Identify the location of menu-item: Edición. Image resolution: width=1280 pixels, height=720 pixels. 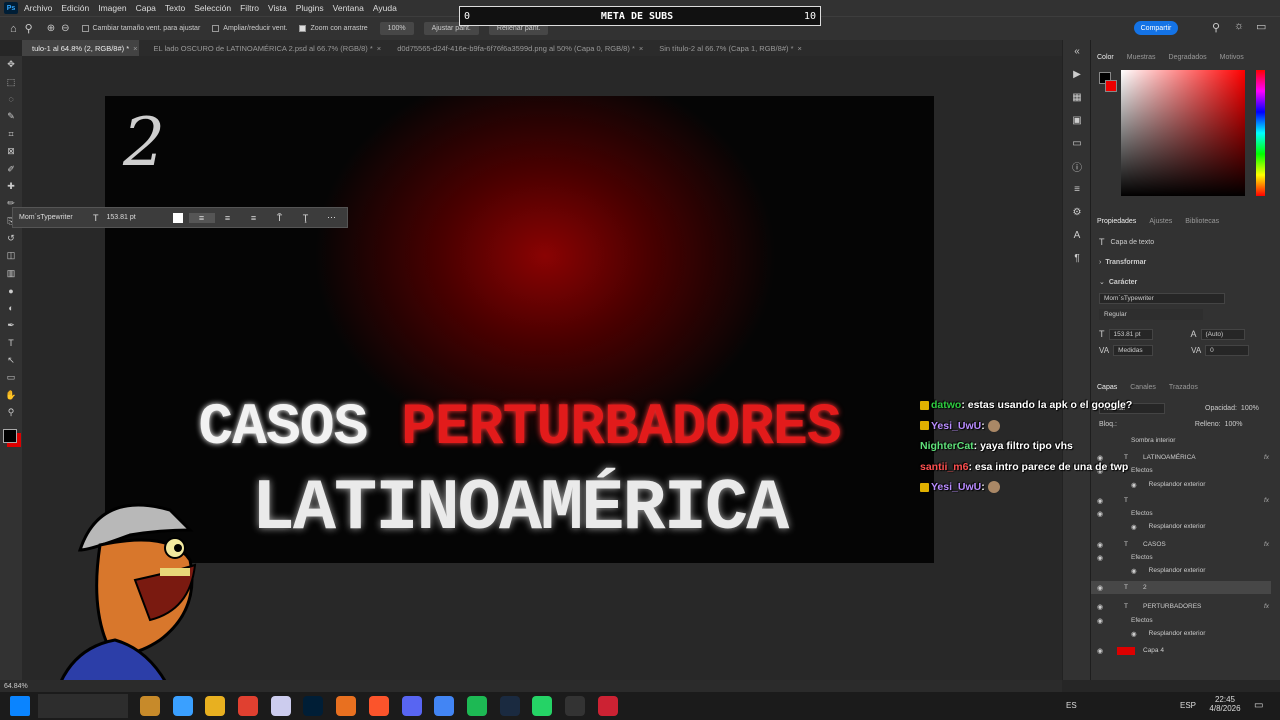
(75, 8).